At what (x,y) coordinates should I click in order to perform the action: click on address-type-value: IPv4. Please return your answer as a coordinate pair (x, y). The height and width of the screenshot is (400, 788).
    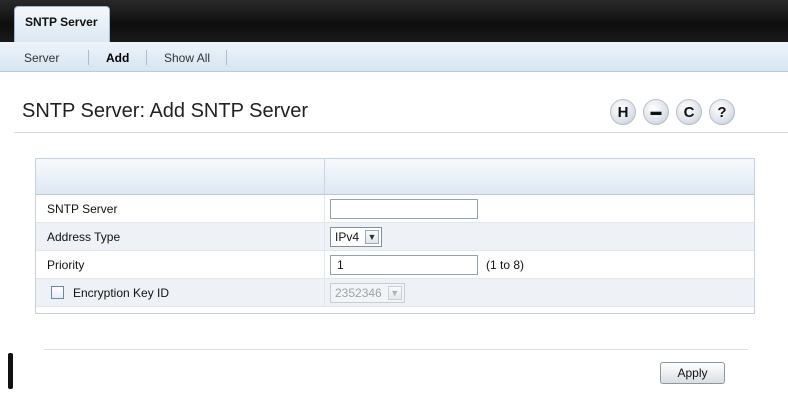
    Looking at the image, I should click on (347, 237).